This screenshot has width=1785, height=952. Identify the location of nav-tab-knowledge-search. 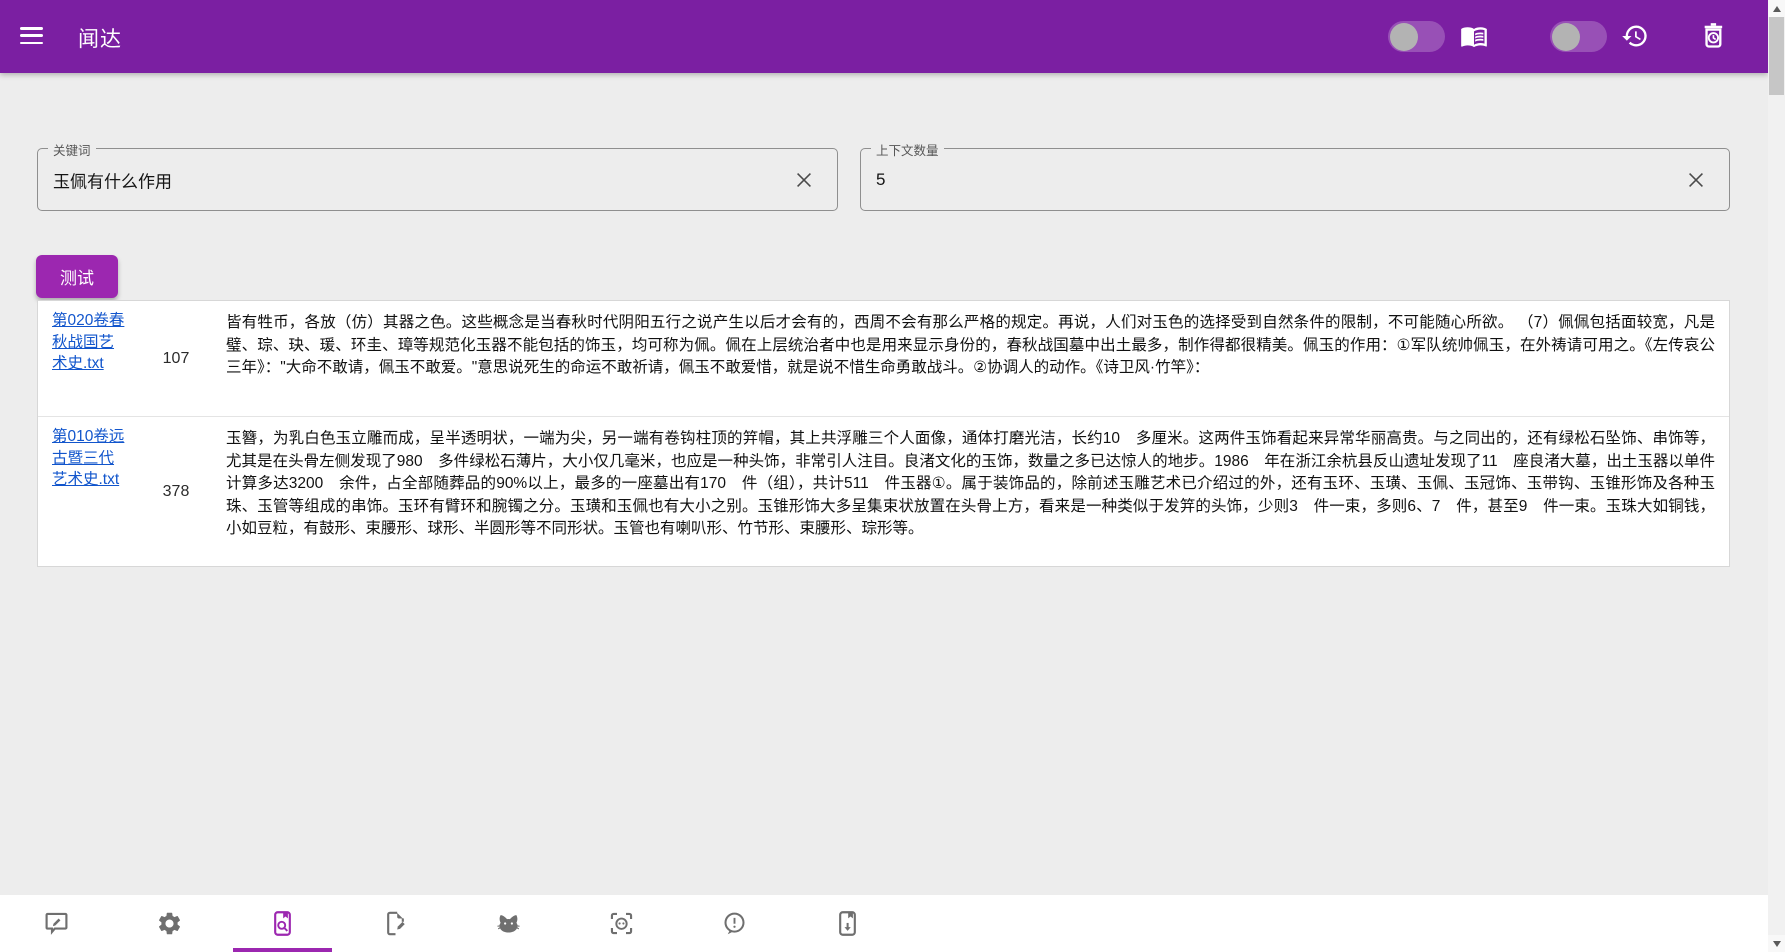
(282, 923).